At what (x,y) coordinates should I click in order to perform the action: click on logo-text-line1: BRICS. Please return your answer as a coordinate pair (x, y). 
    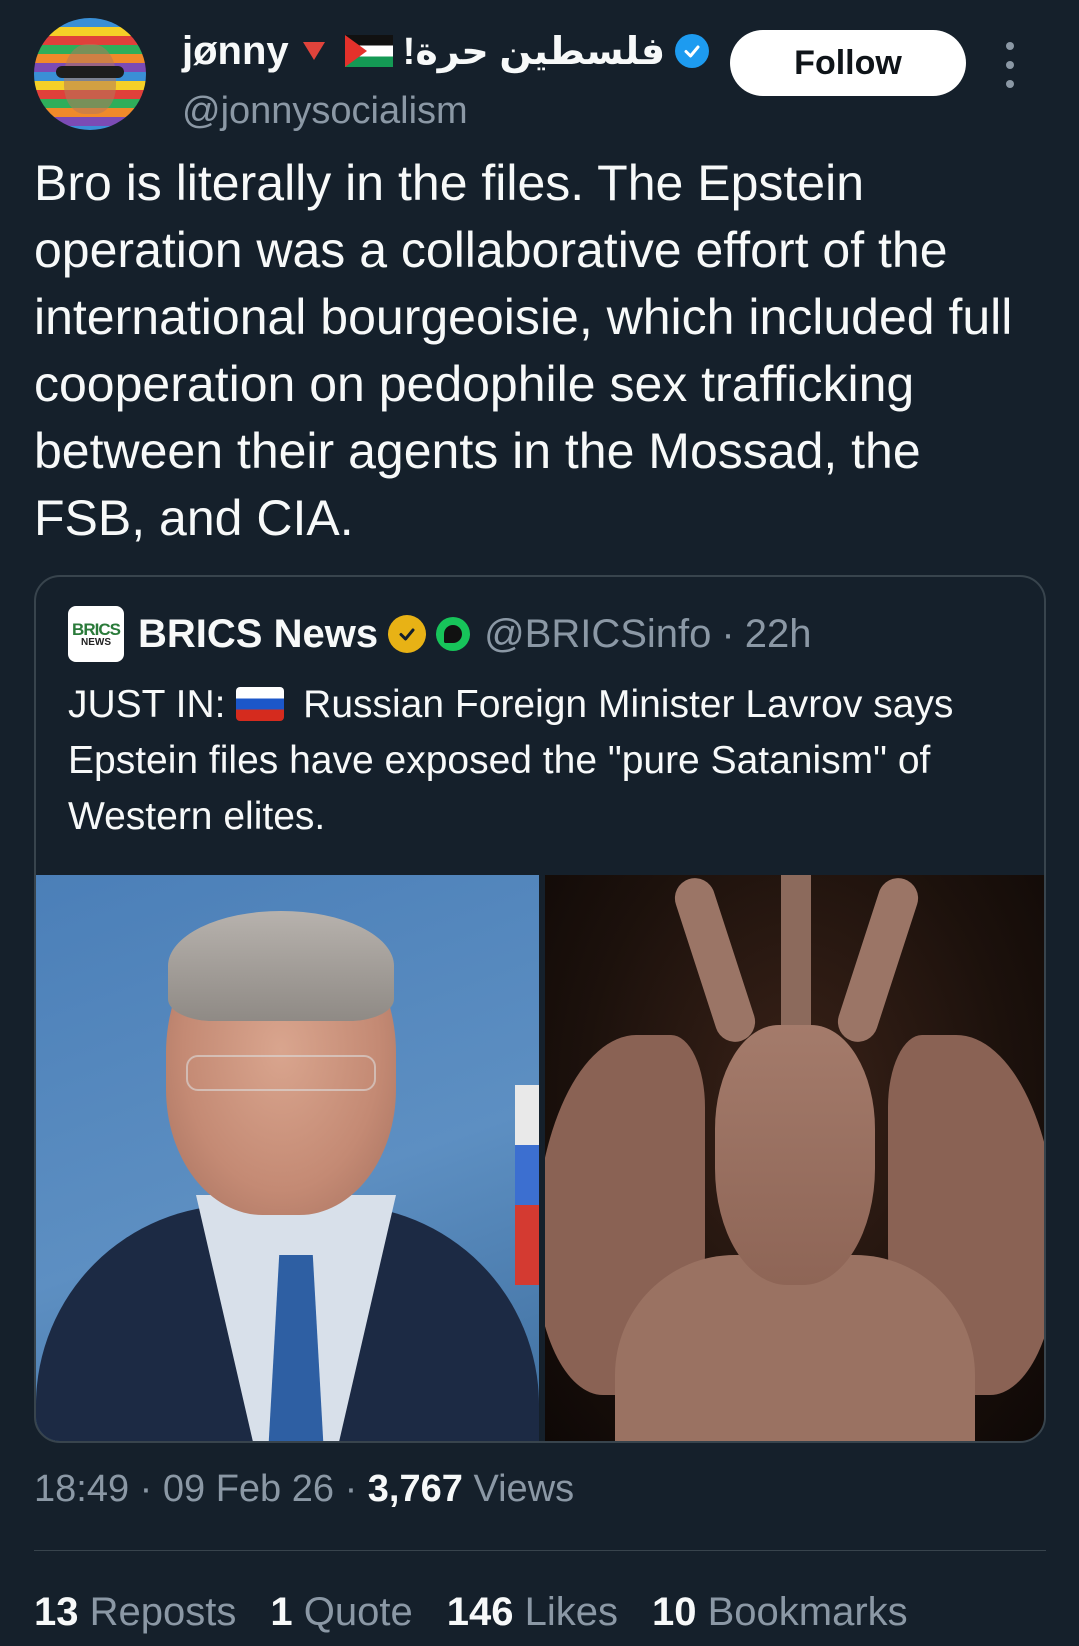
    Looking at the image, I should click on (96, 629).